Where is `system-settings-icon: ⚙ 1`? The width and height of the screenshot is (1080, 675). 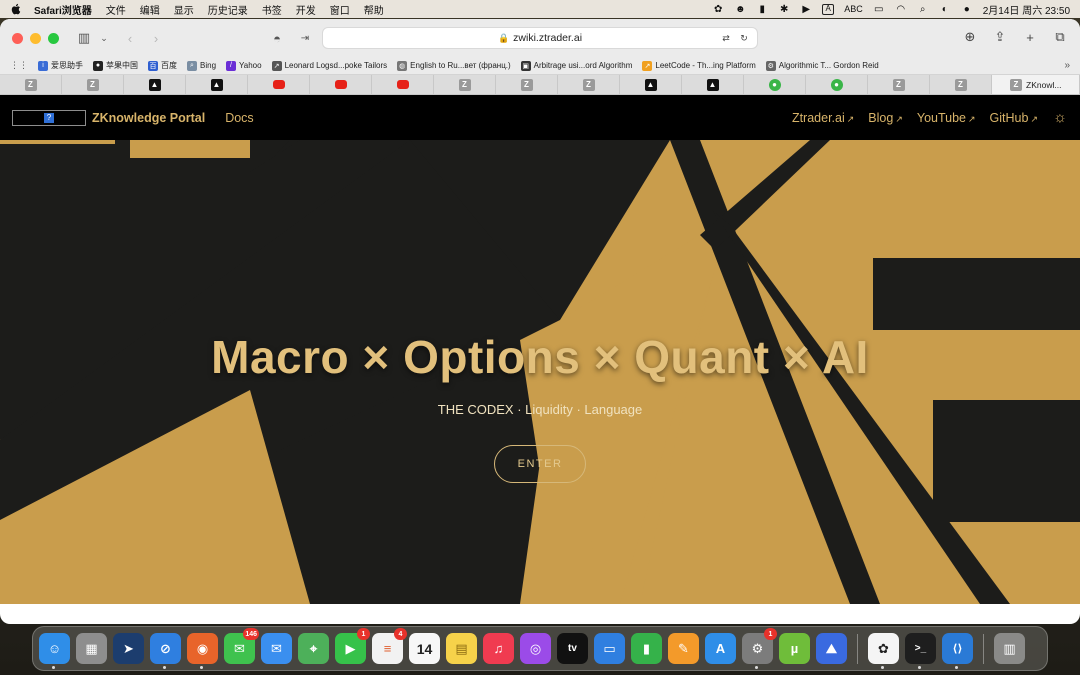
system-settings-icon: ⚙ 1 is located at coordinates (759, 648).